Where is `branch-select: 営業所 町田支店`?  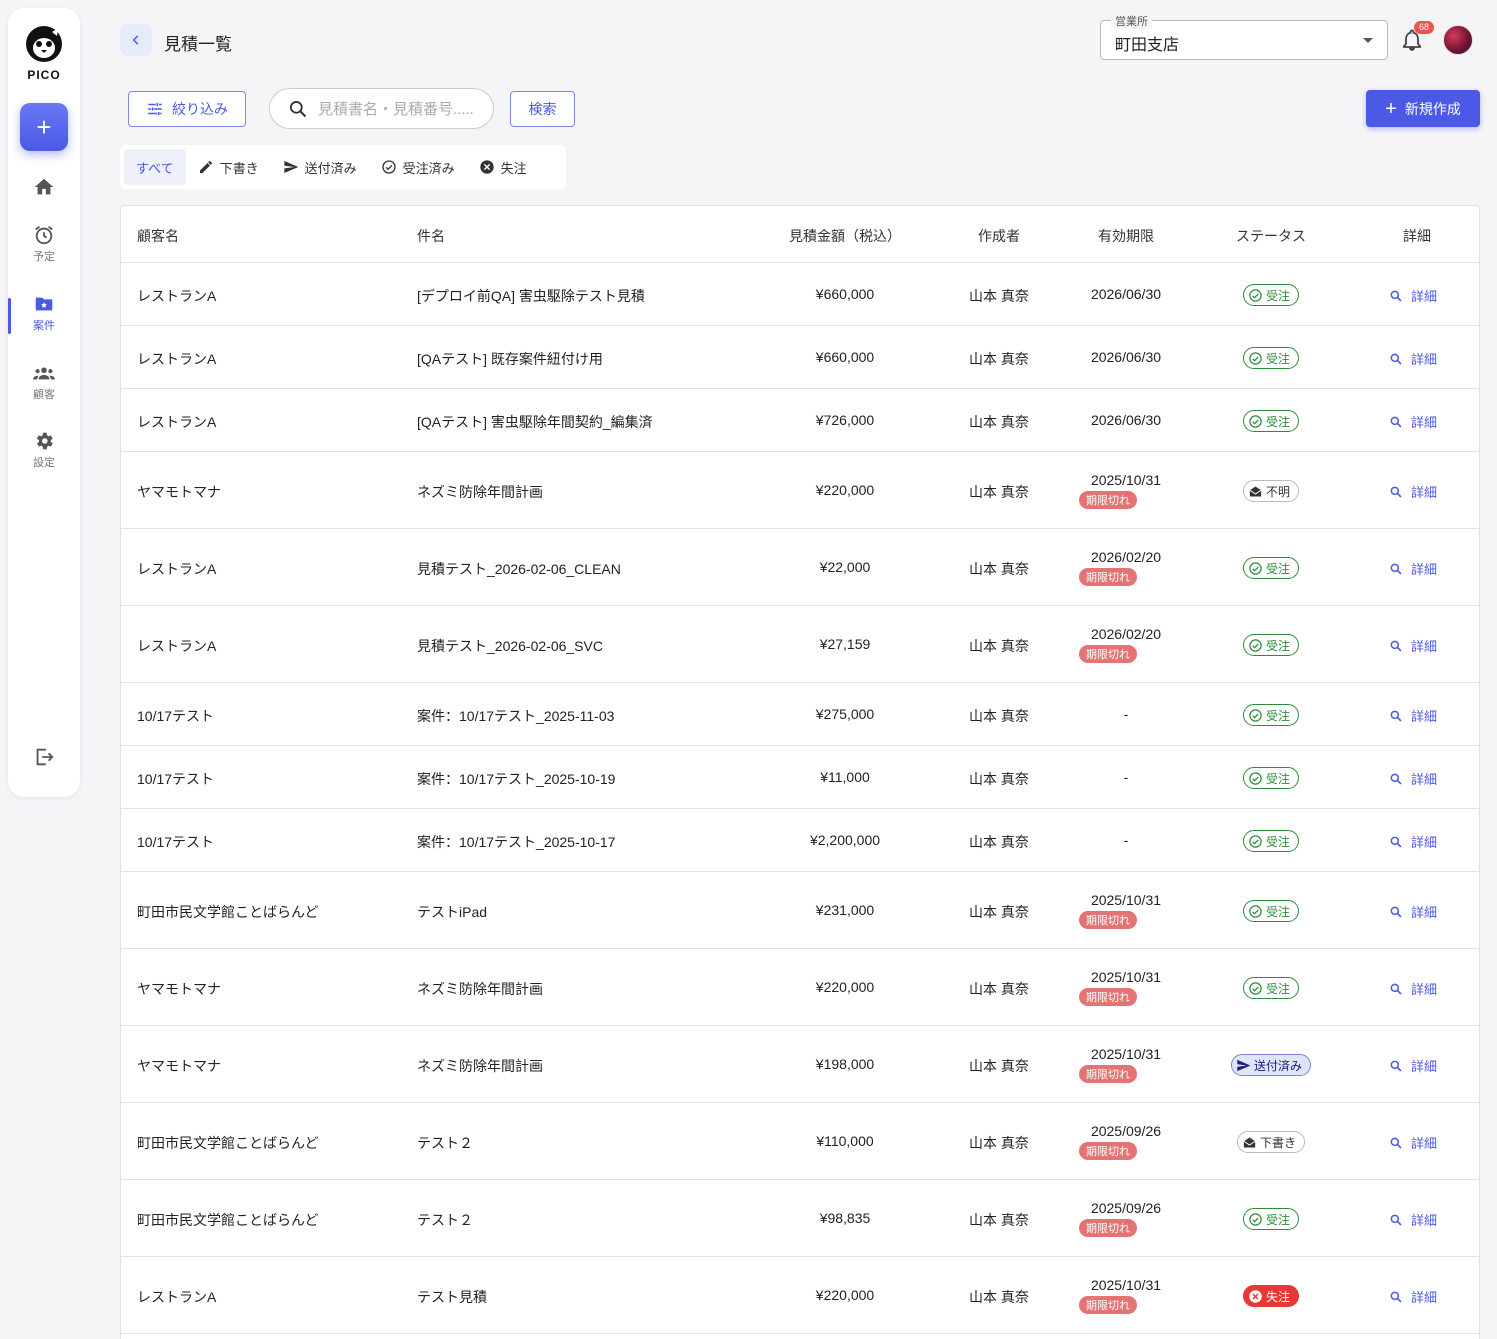 branch-select: 営業所 町田支店 is located at coordinates (1244, 36).